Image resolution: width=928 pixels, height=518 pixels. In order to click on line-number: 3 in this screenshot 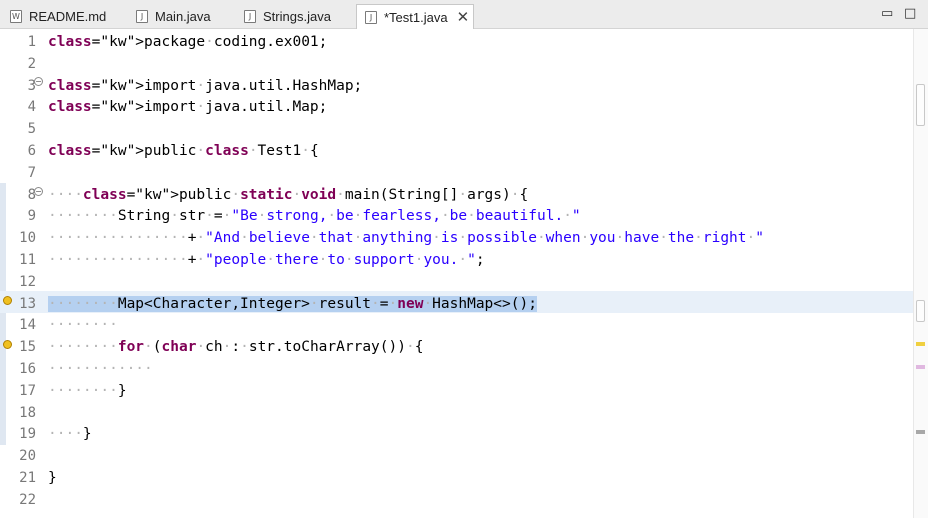, I will do `click(31, 85)`.